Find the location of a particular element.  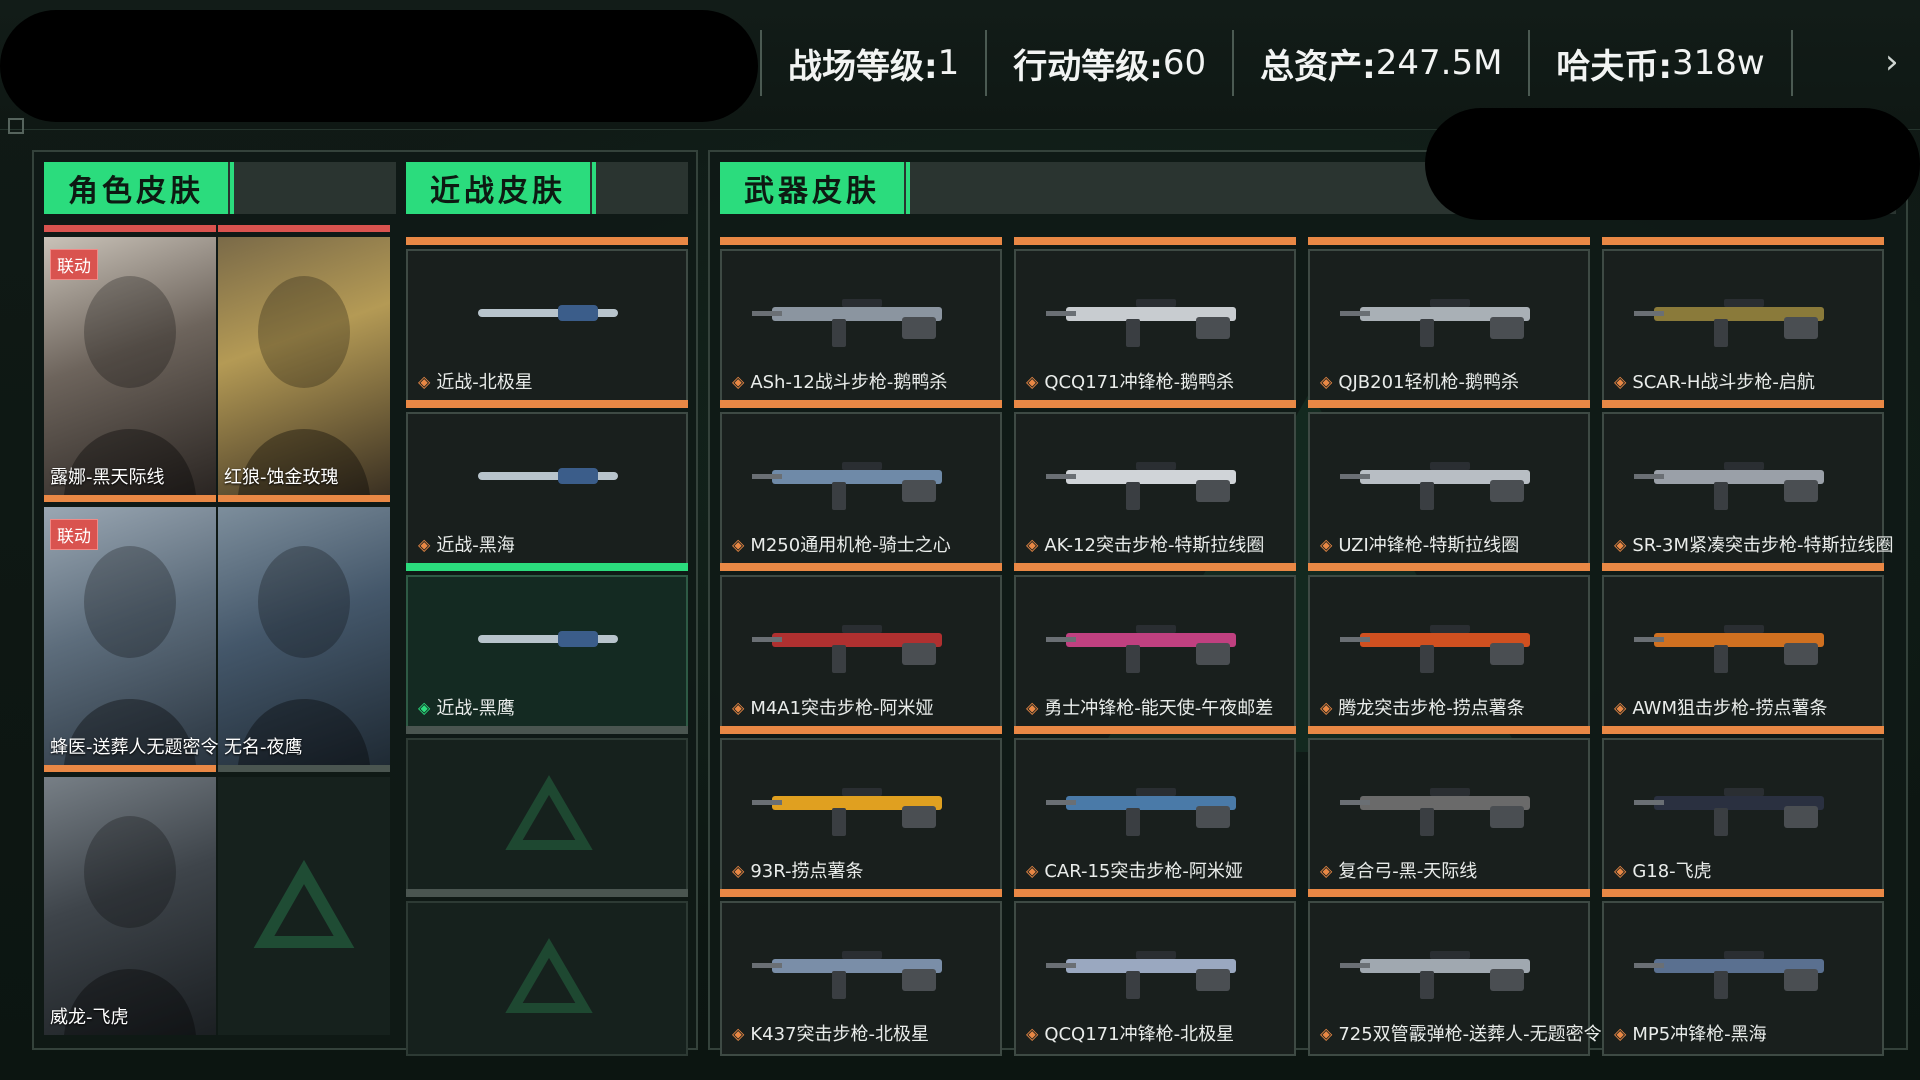

melee-skin-card: ◈ 近战-北极星 is located at coordinates (547, 320).